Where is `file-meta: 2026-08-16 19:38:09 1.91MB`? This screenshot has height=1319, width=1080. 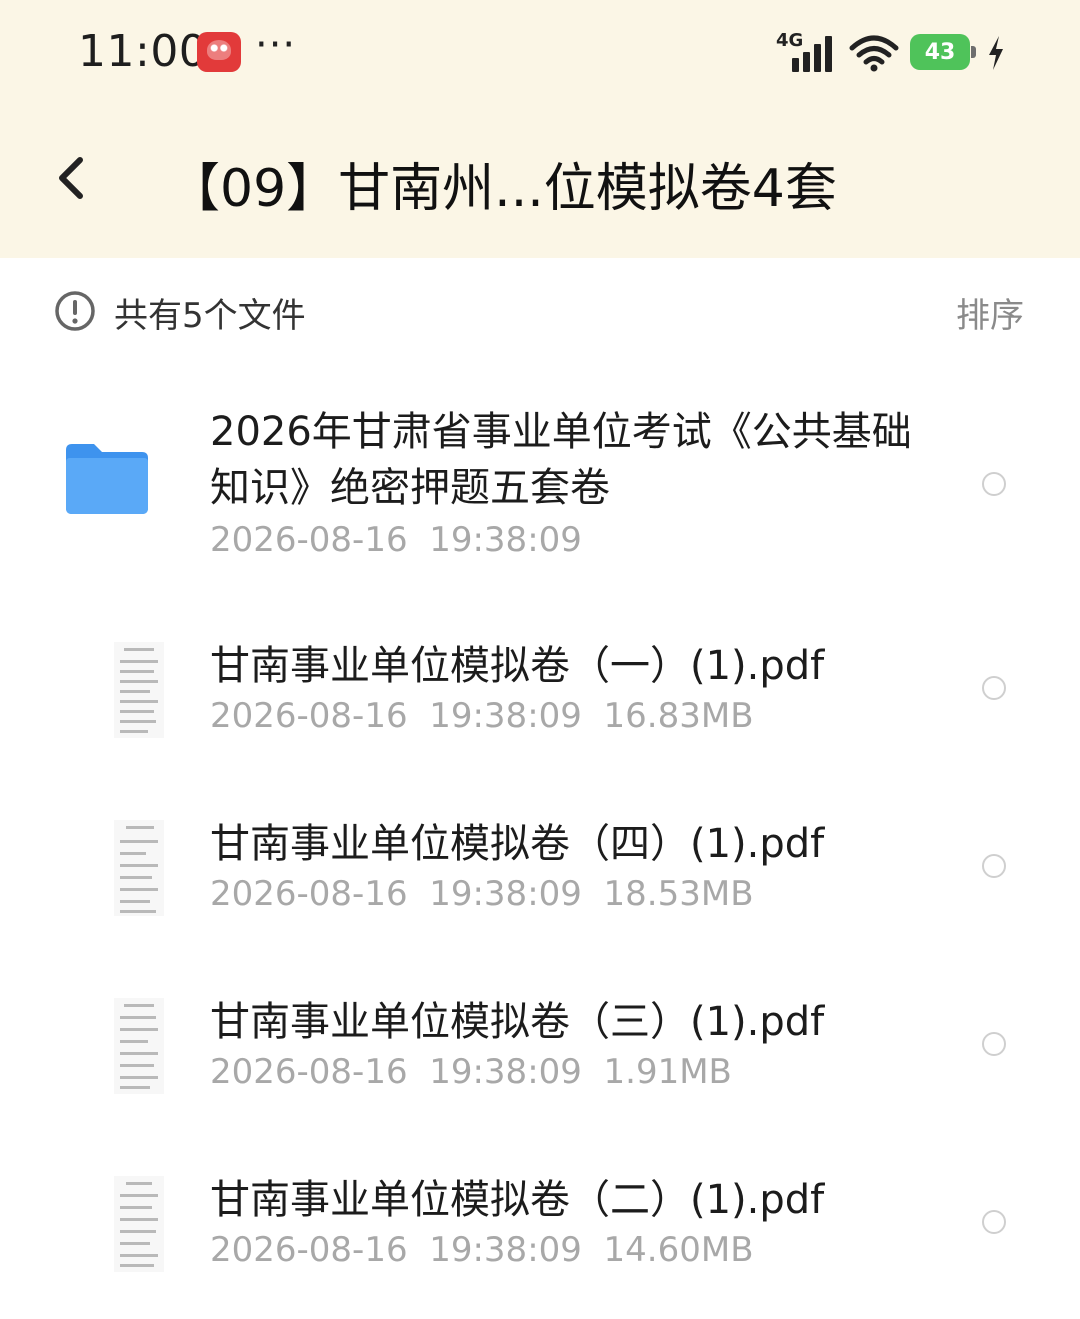 file-meta: 2026-08-16 19:38:09 1.91MB is located at coordinates (471, 1072).